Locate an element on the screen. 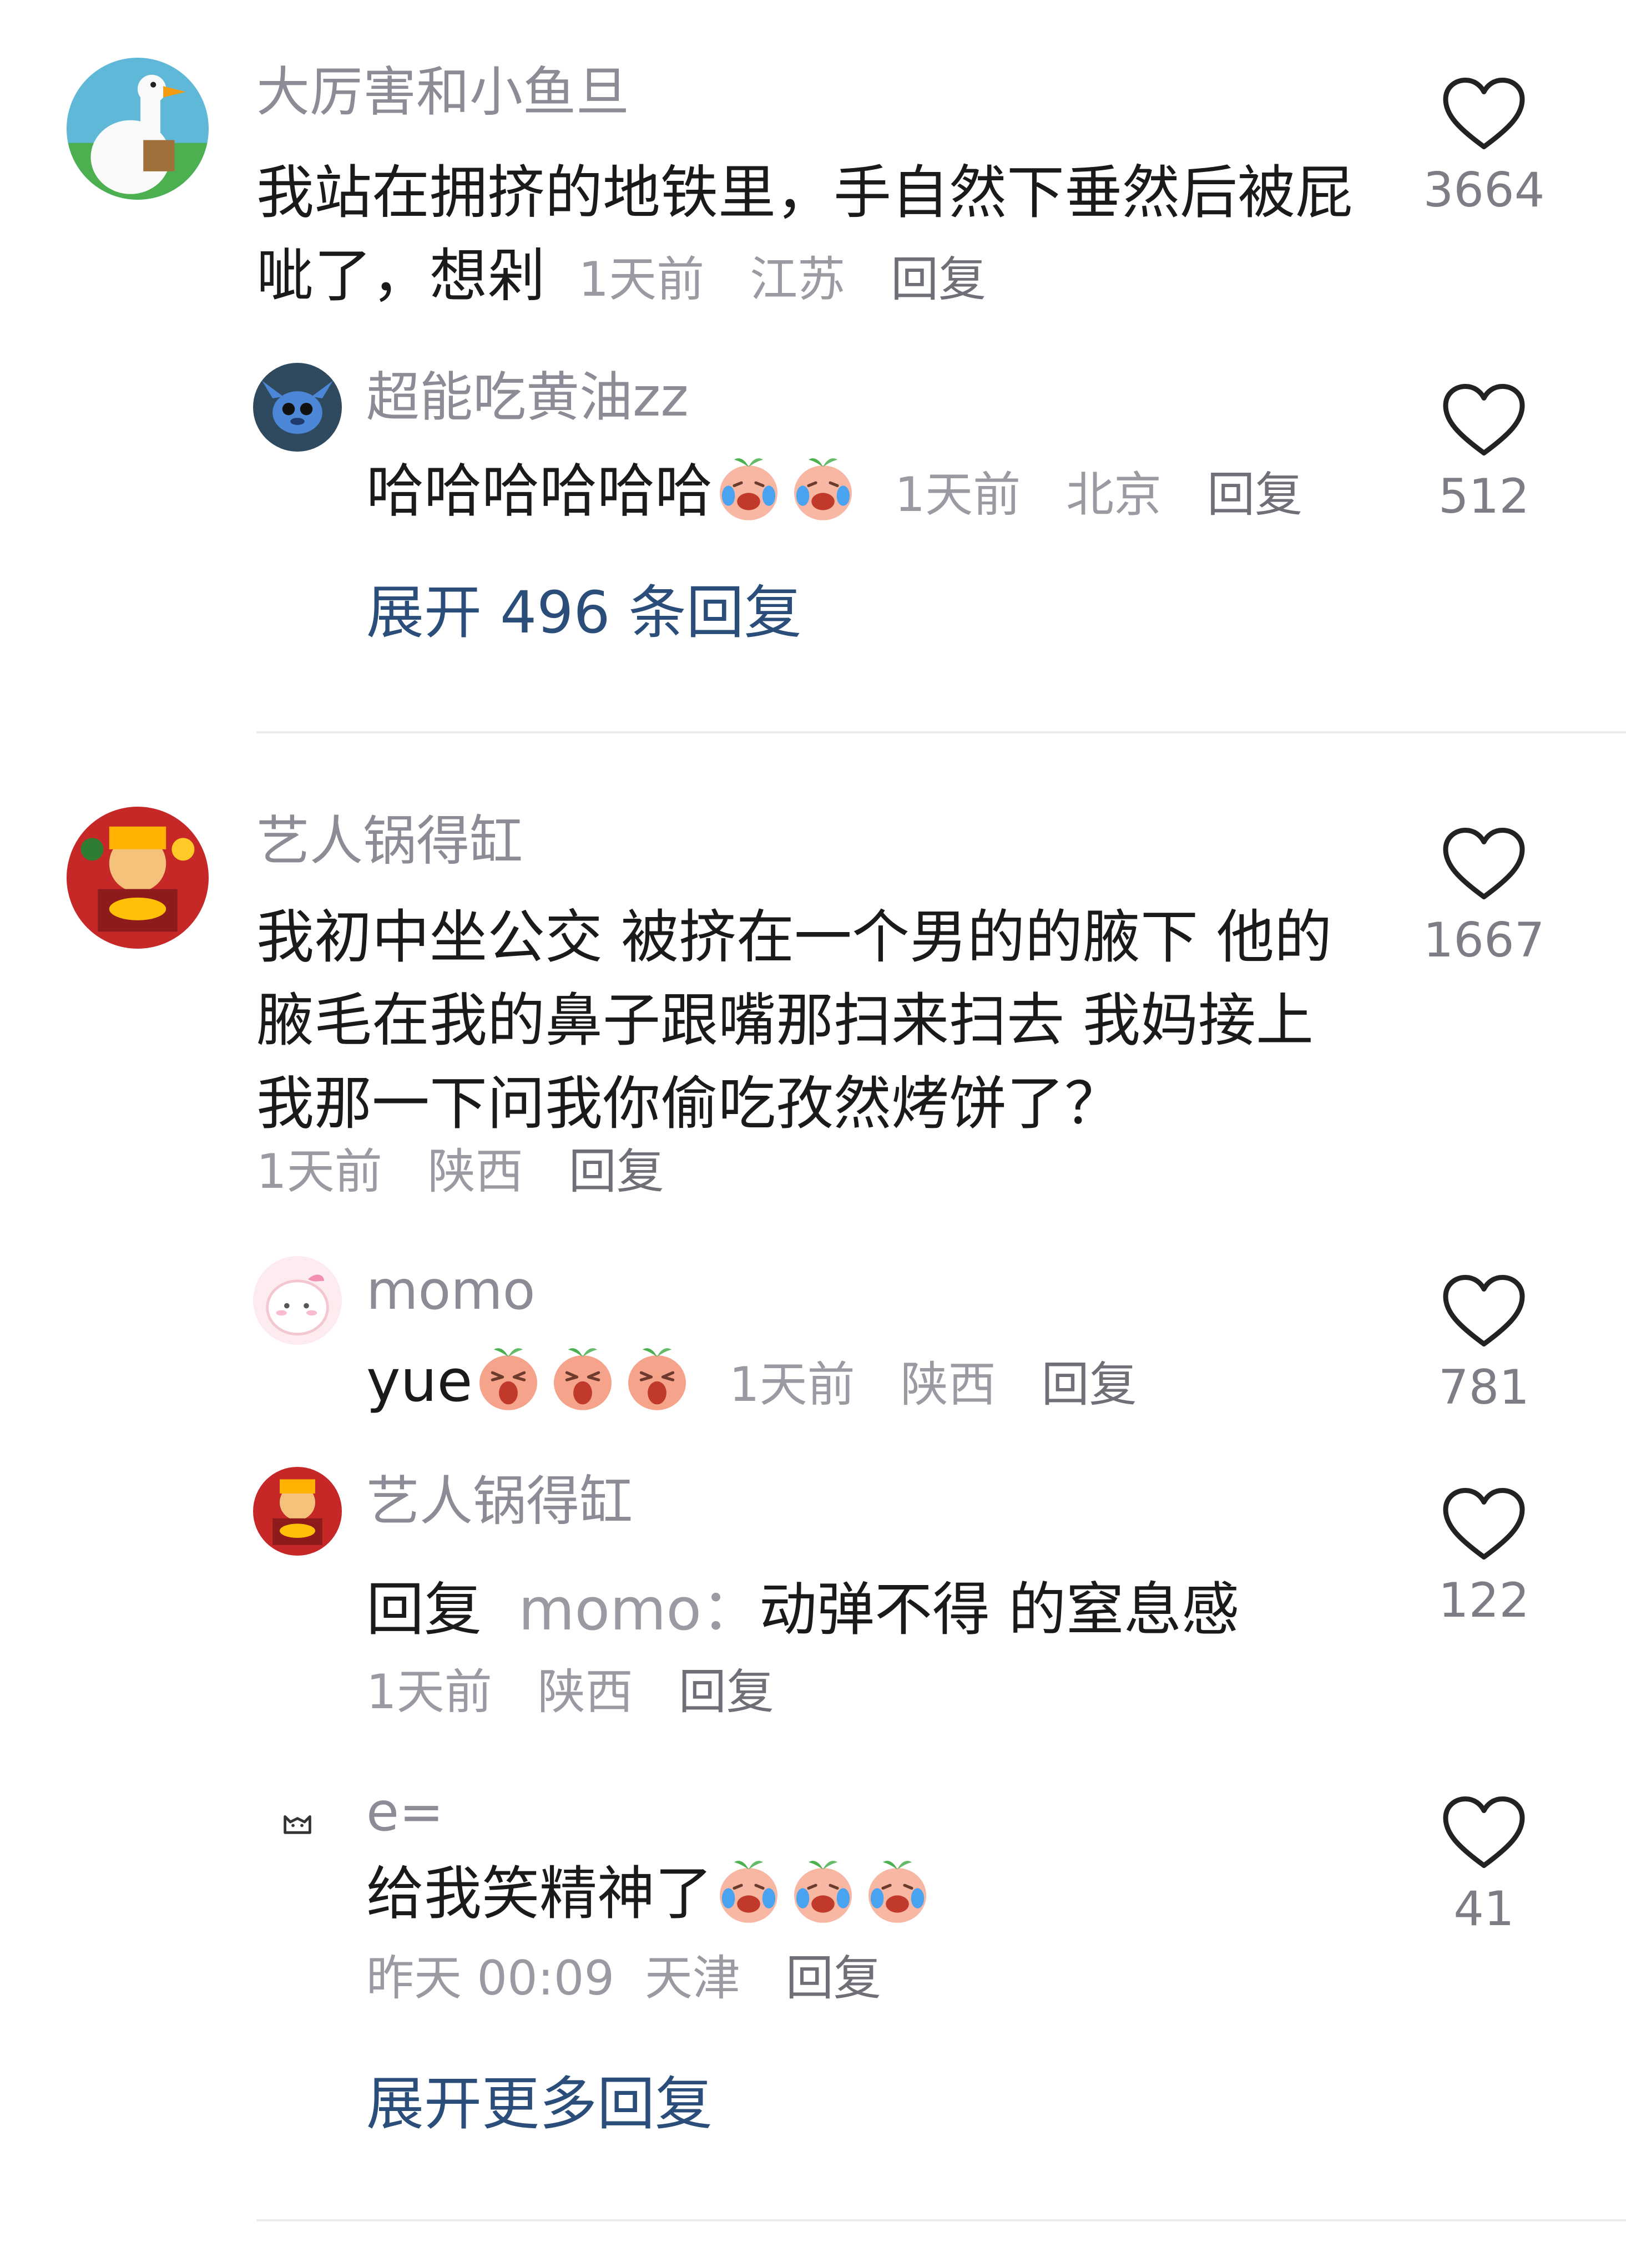  reply-prefix: 回复 is located at coordinates (424, 1609).